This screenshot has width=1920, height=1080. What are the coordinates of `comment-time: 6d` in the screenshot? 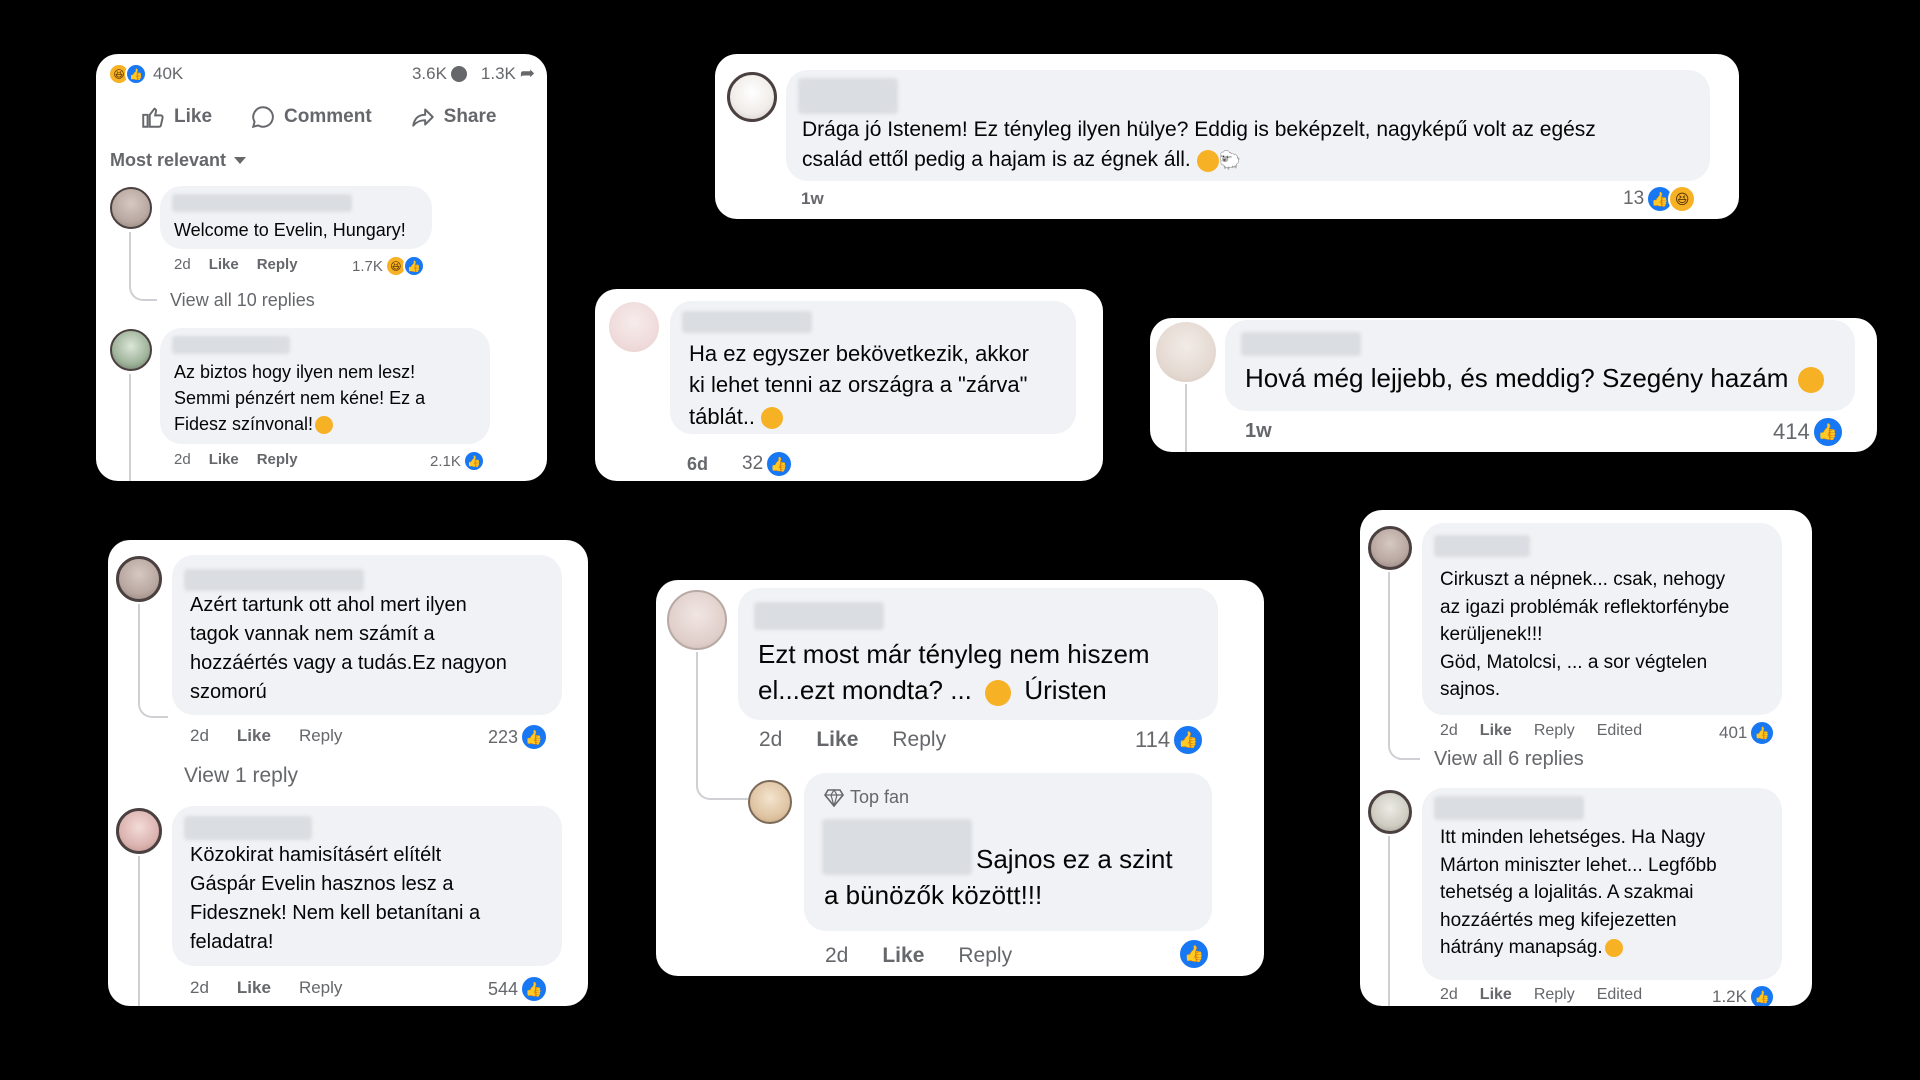 It's located at (697, 464).